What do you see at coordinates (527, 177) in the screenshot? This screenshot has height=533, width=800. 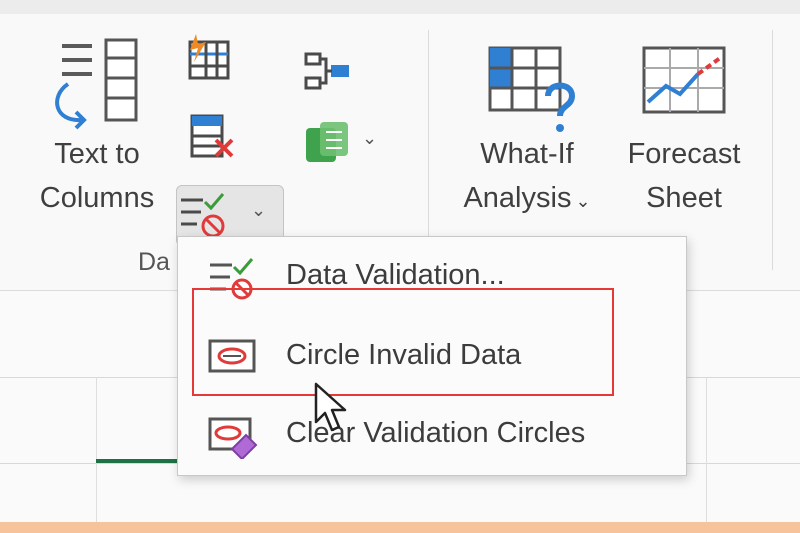 I see `what-if-analysis-button: What-If Analysis ⌄` at bounding box center [527, 177].